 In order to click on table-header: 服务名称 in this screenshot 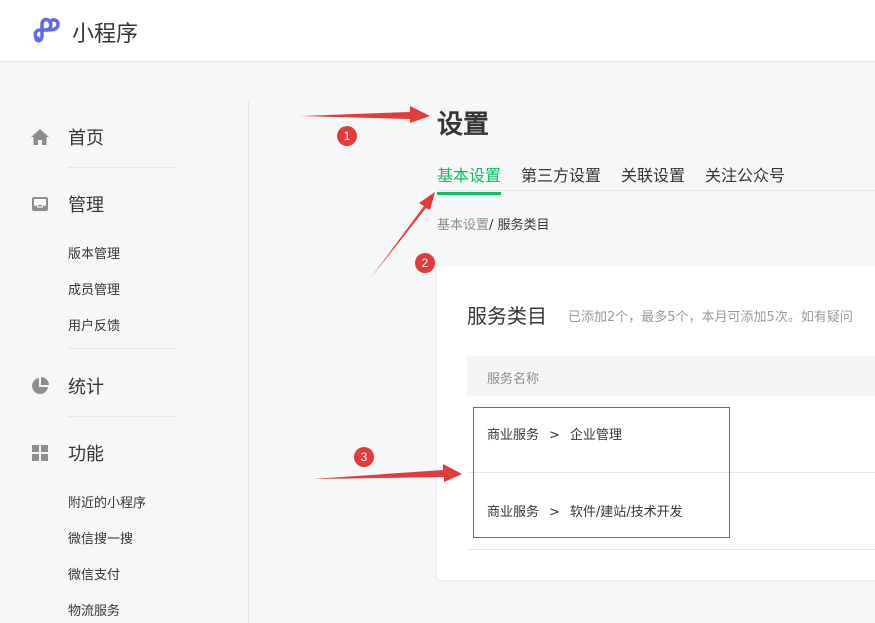, I will do `click(671, 376)`.